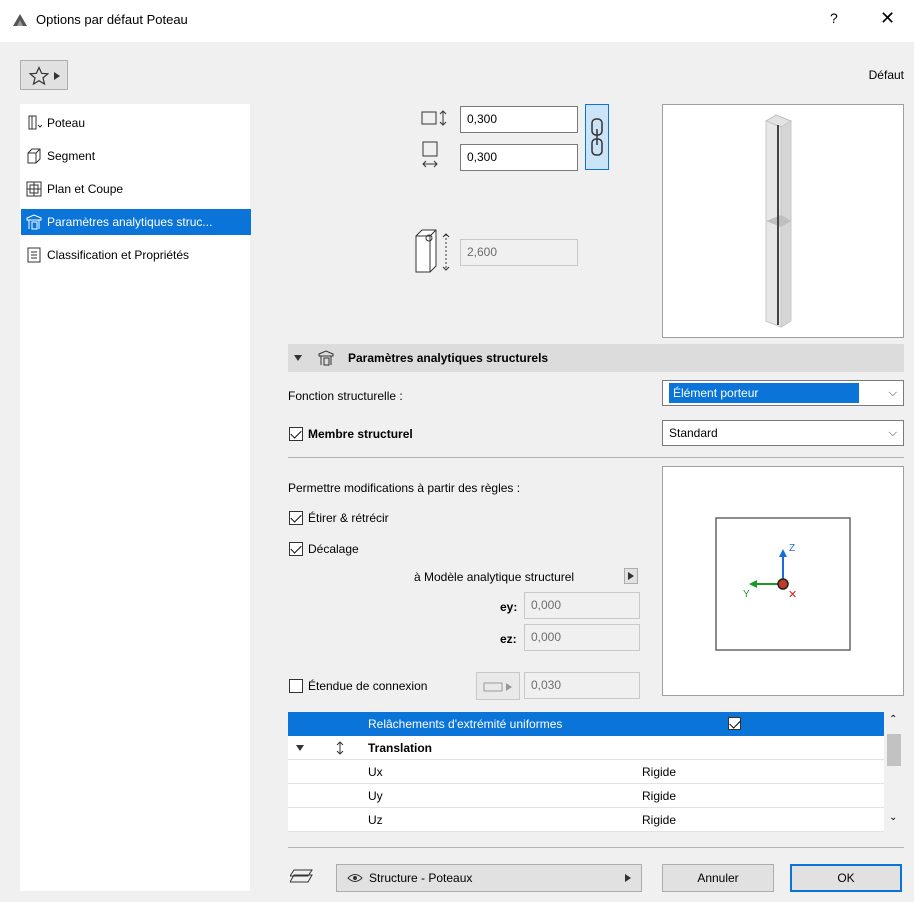 This screenshot has height=902, width=914. Describe the element at coordinates (582, 605) in the screenshot. I see `ey-field: 0,000` at that location.